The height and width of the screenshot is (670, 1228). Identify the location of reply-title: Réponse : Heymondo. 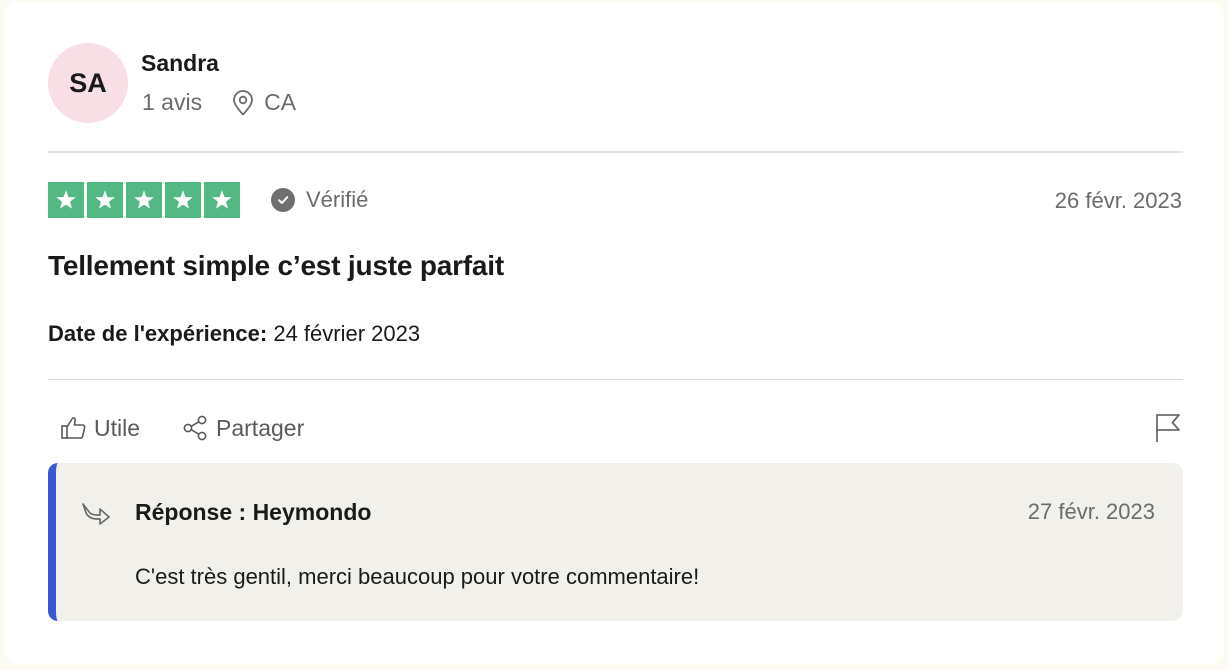
(253, 512).